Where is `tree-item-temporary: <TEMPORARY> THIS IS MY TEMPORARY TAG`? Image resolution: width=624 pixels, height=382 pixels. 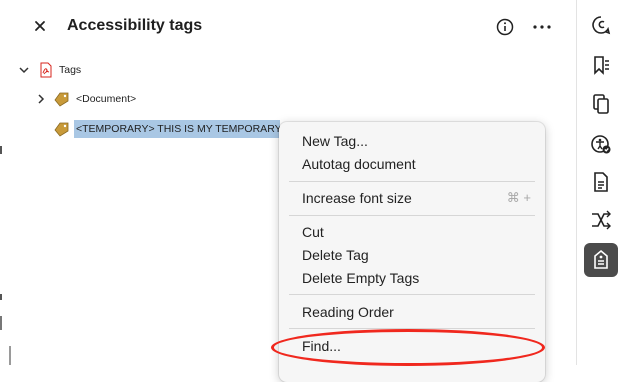
tree-item-temporary: <TEMPORARY> THIS IS MY TEMPORARY TAG is located at coordinates (166, 129).